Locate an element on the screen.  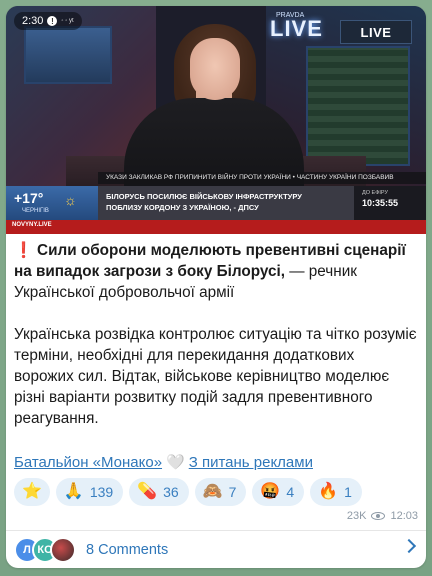
video-time: 2:30 is located at coordinates (33, 21).